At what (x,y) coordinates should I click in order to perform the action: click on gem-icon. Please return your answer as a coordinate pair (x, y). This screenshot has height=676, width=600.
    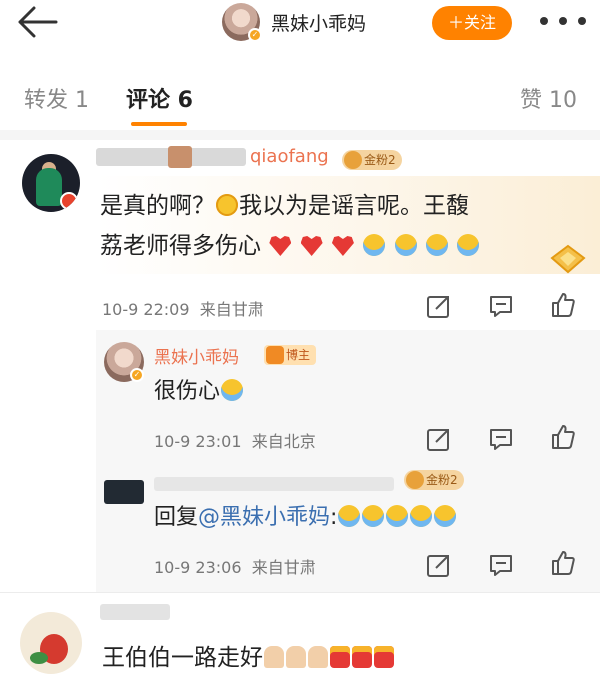
    Looking at the image, I should click on (568, 259).